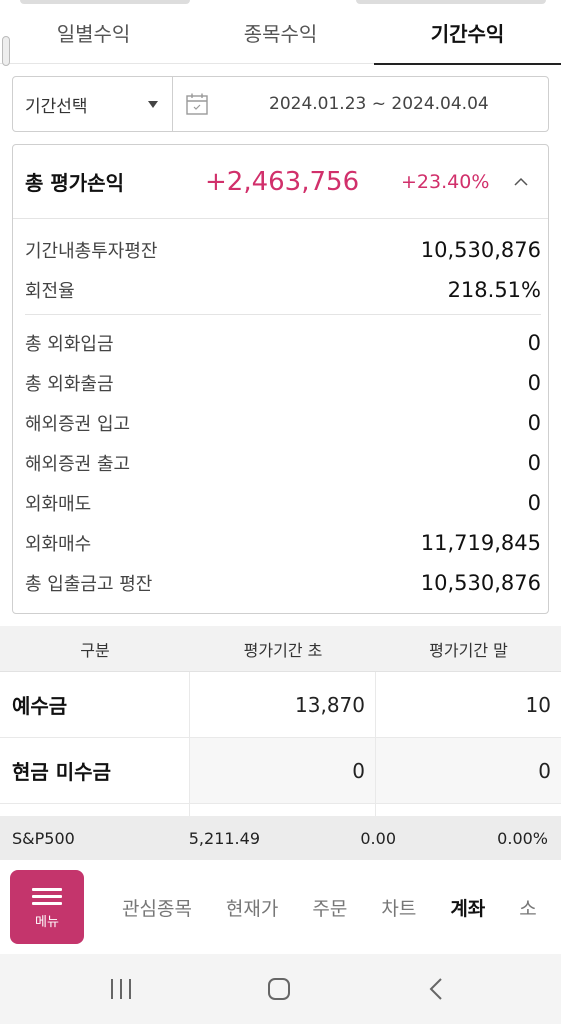 Image resolution: width=561 pixels, height=1024 pixels. Describe the element at coordinates (494, 290) in the screenshot. I see `row-value: 218.51%` at that location.